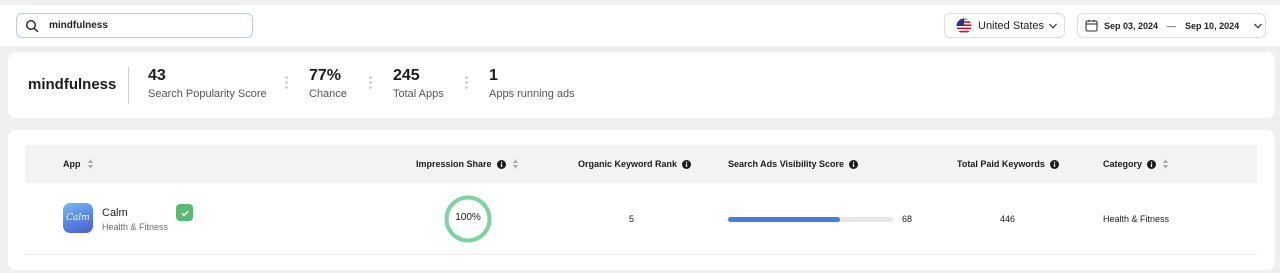 The height and width of the screenshot is (273, 1280). Describe the element at coordinates (964, 25) in the screenshot. I see `us-flag-icon` at that location.